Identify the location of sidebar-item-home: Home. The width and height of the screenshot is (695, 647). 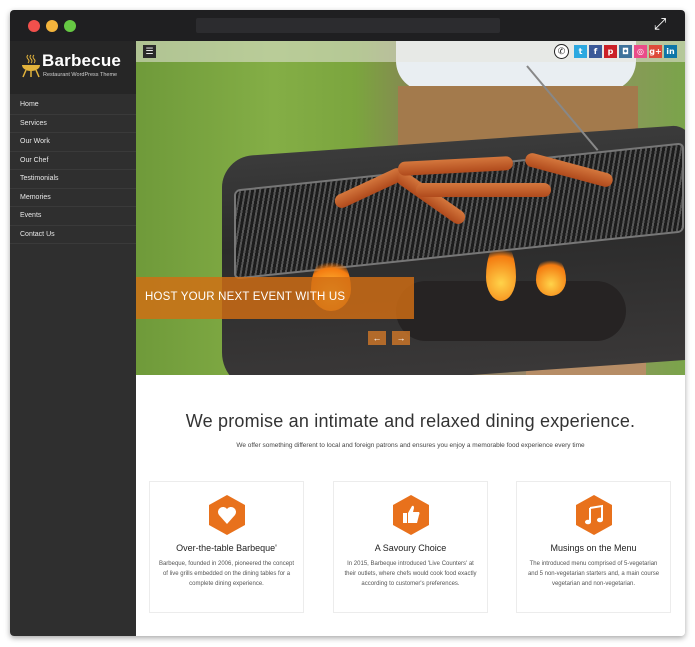
(73, 105).